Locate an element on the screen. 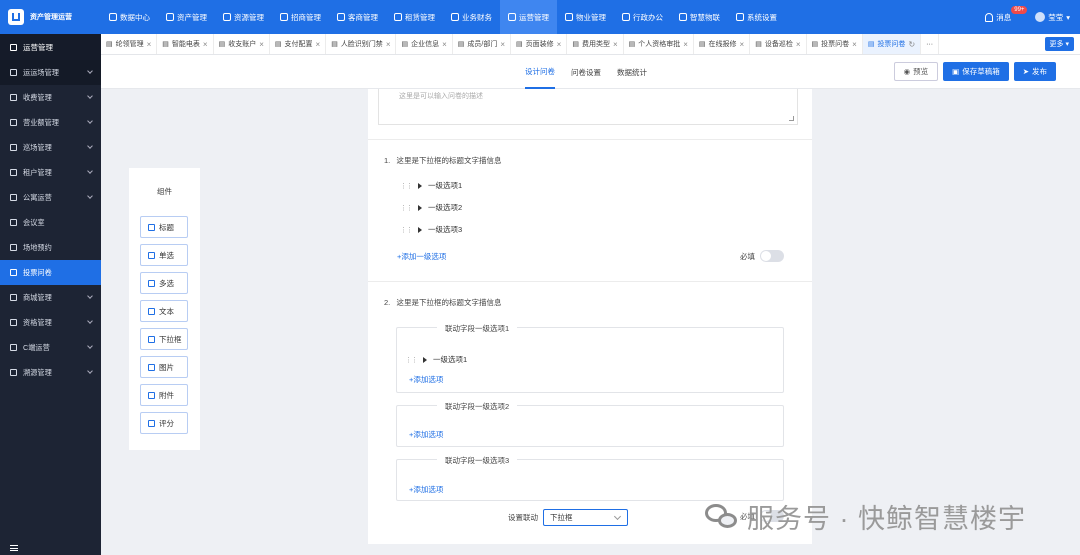 The height and width of the screenshot is (555, 1080). description-textarea: 这里是可以输入问卷的描述 is located at coordinates (588, 107).